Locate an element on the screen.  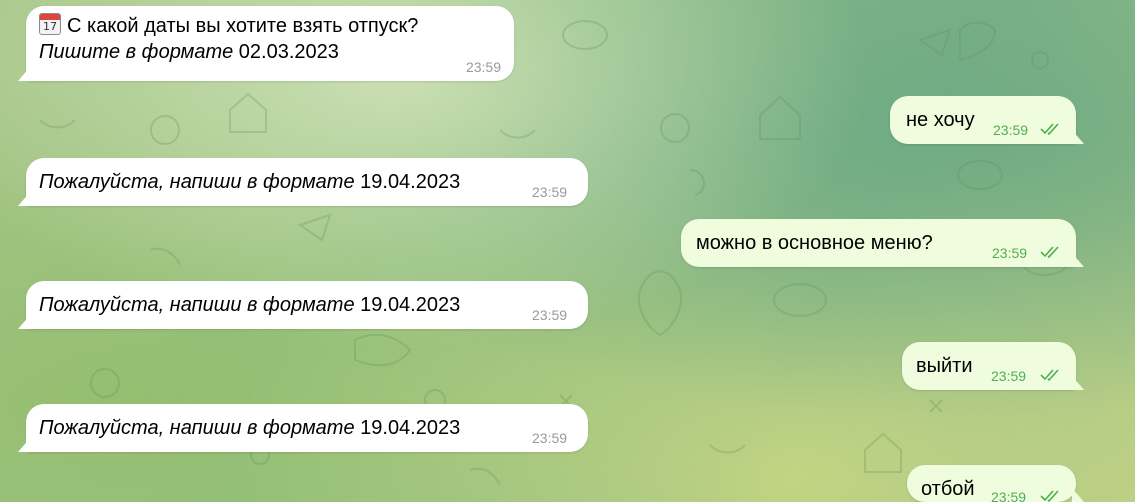
message-line: С какой даты вы хотите взять отпуск? is located at coordinates (243, 26).